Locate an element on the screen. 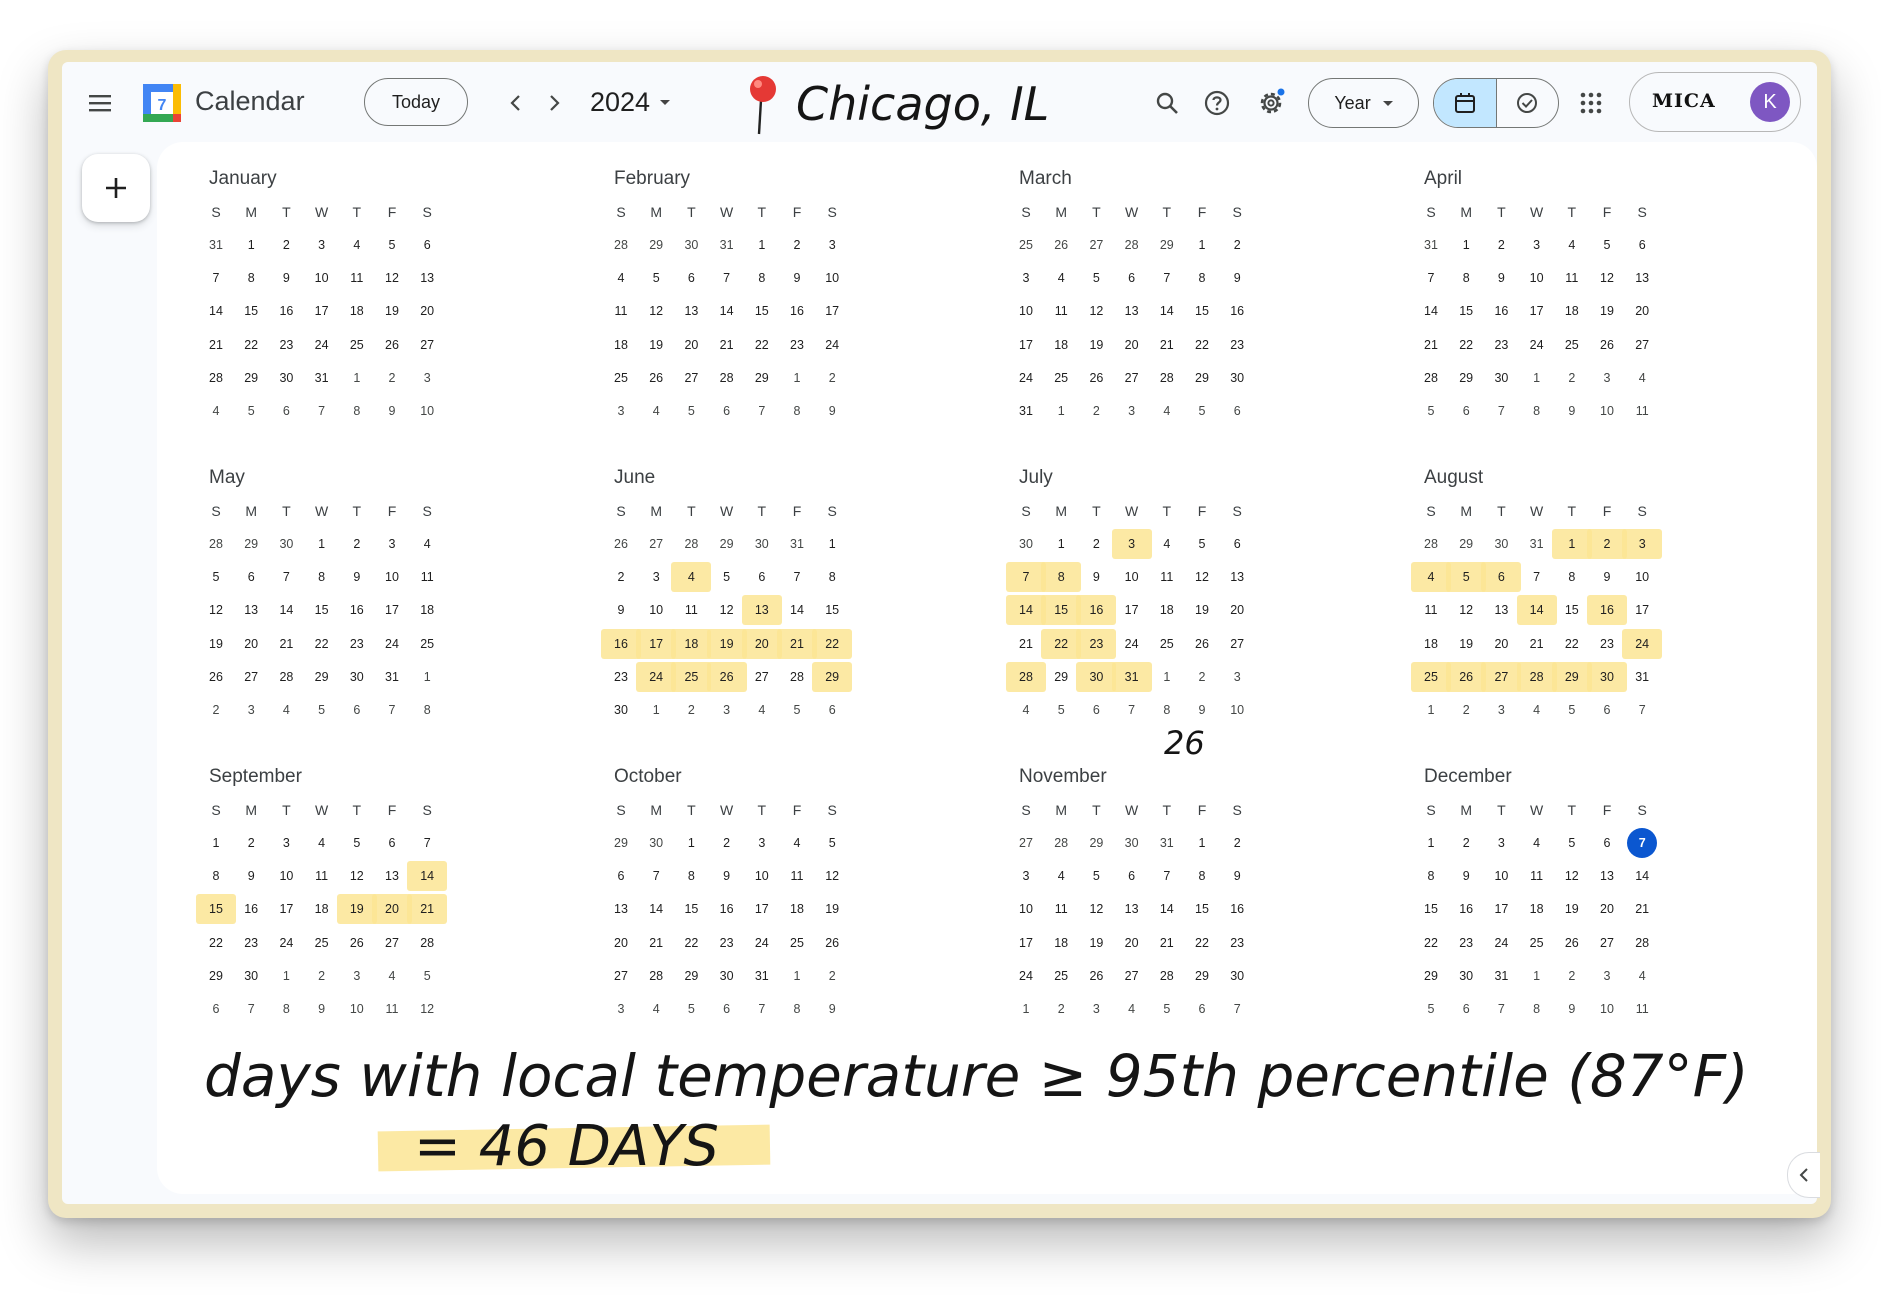 This screenshot has width=1881, height=1312. day-cell: 2 is located at coordinates (797, 245).